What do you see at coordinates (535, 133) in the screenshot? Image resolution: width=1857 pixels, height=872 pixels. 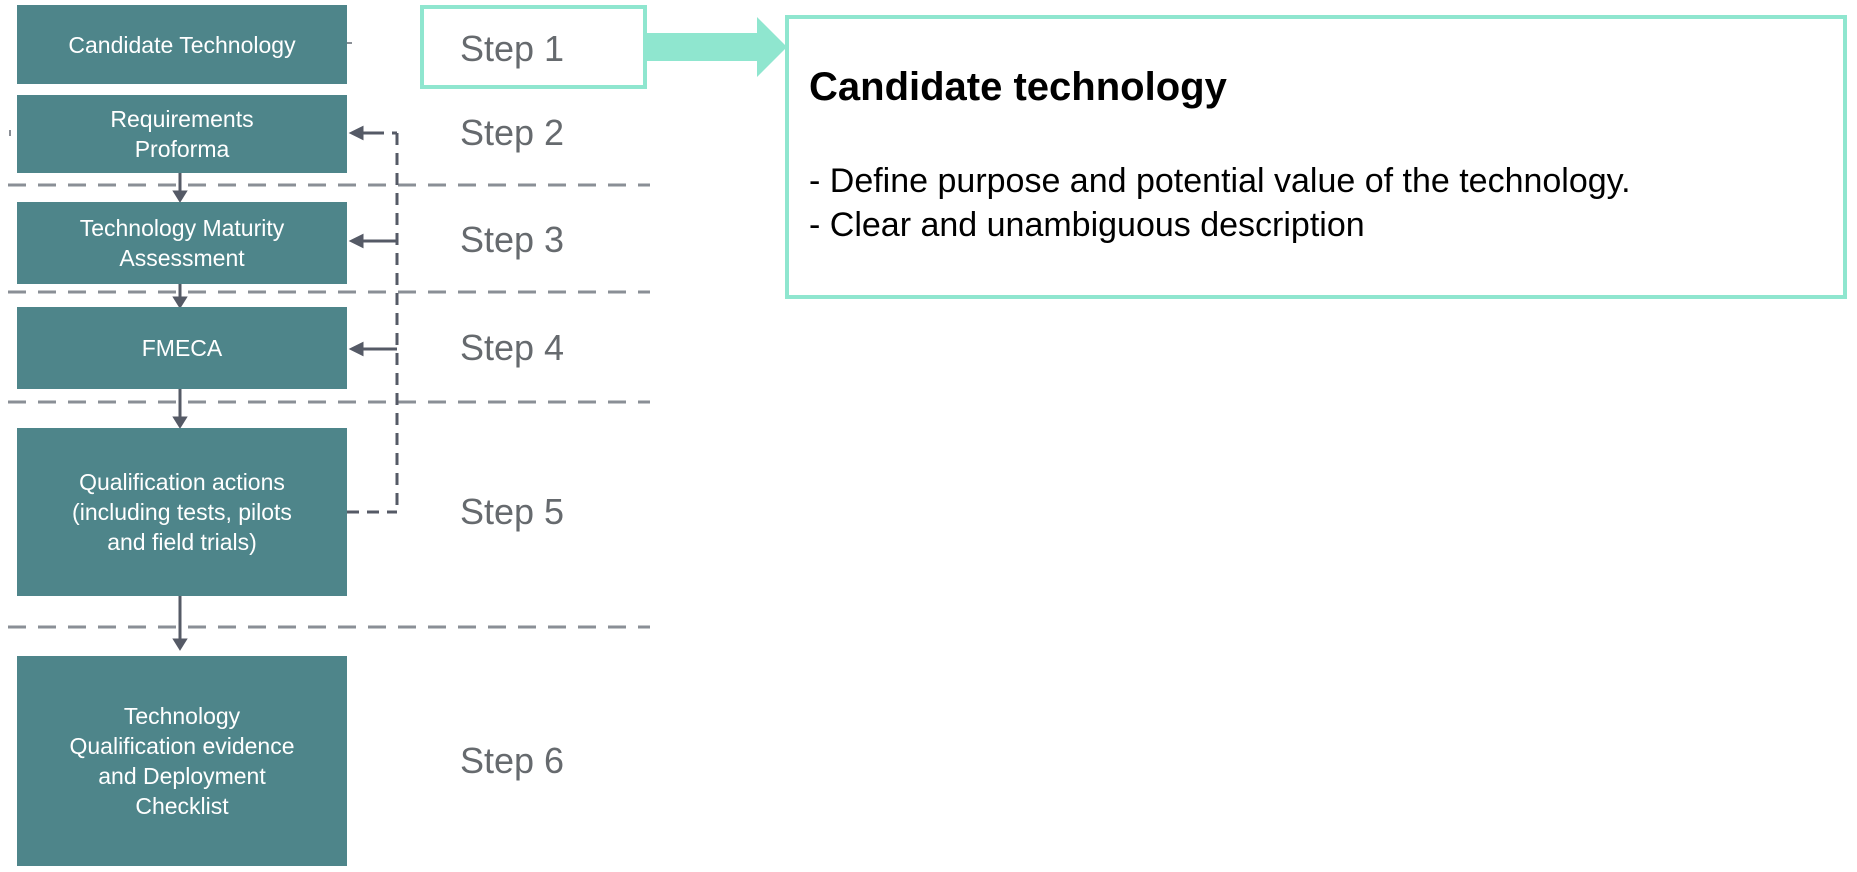 I see `step-2-label: Step 2` at bounding box center [535, 133].